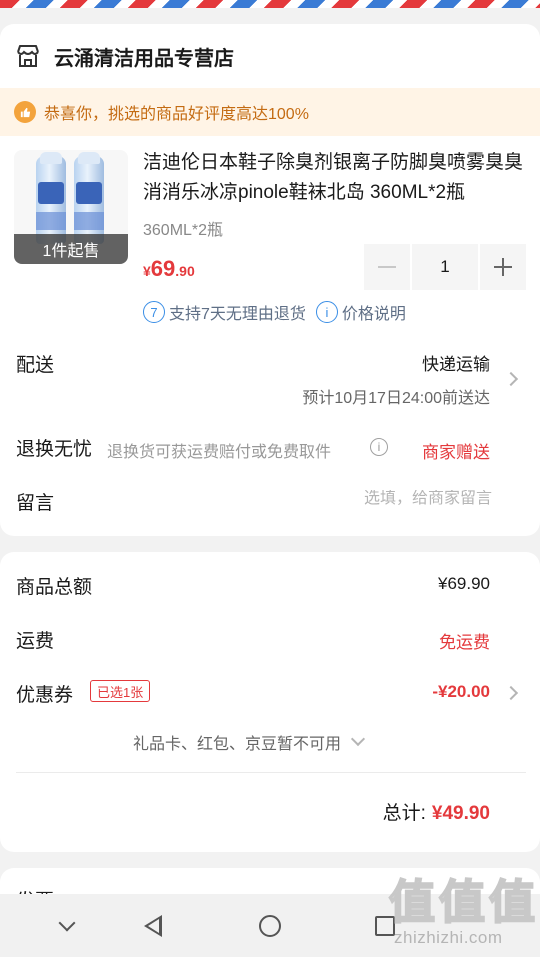  Describe the element at coordinates (237, 744) in the screenshot. I see `unavailable-assets-text: 礼品卡、红包、京豆暂不可用` at that location.